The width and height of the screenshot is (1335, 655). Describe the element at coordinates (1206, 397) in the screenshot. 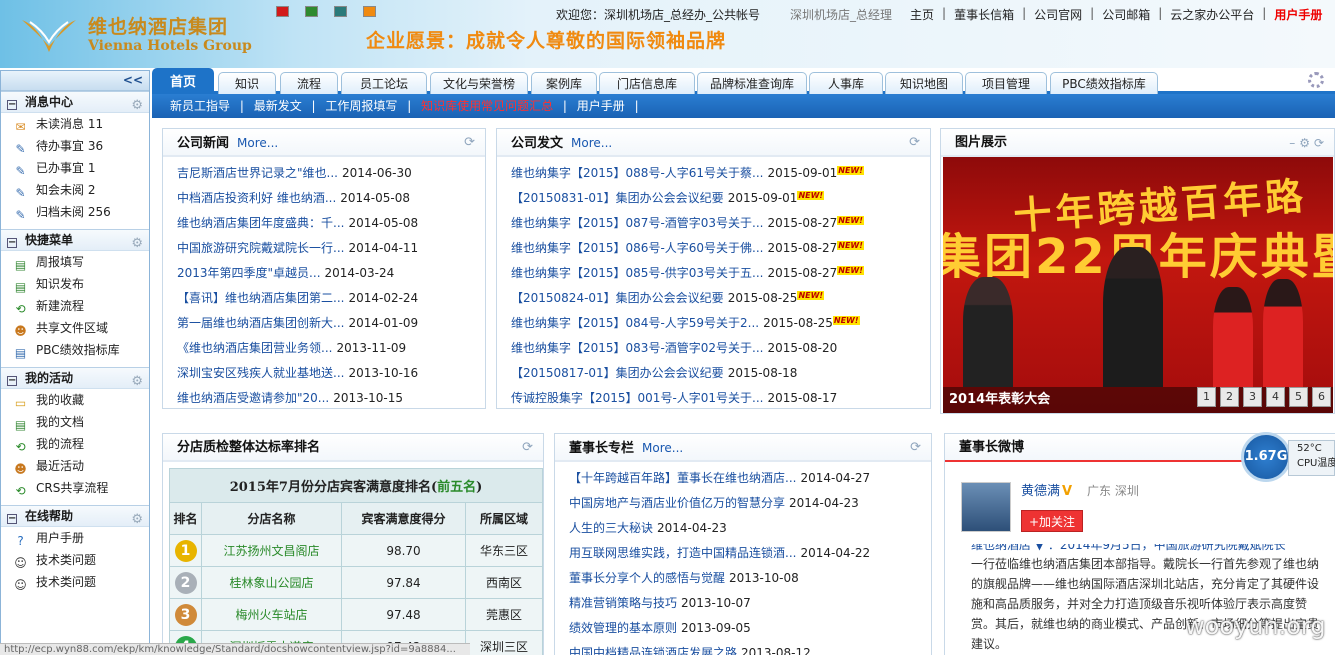

I see `photo-page-button: 1` at that location.